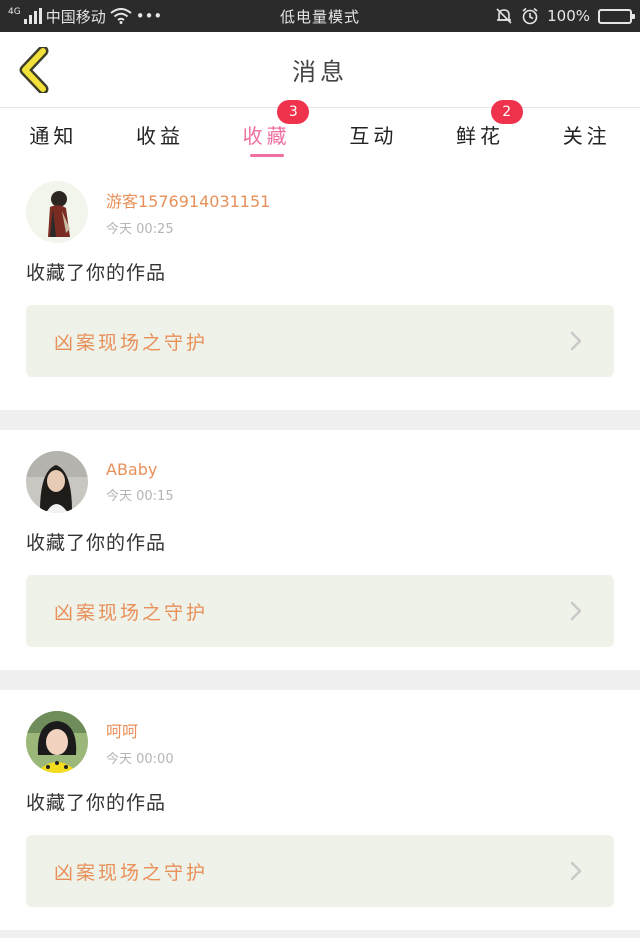 The height and width of the screenshot is (938, 640). Describe the element at coordinates (293, 112) in the screenshot. I see `unread-badge: 3` at that location.